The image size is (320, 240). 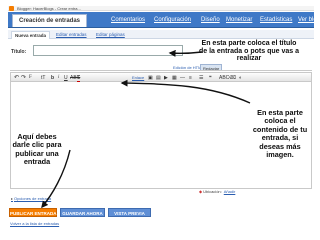 I want to click on title-input, so click(x=108, y=50).